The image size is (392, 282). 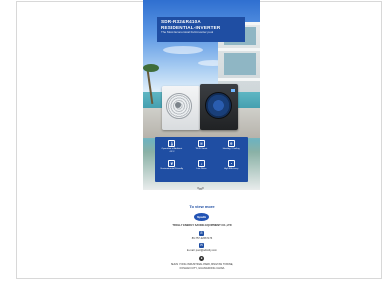 I want to click on wifi-icon: ≋, so click(x=201, y=143).